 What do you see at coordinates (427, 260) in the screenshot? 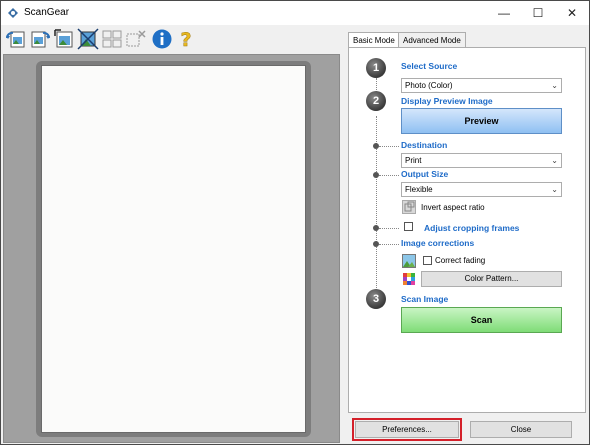
I see `correct-fading-checkbox` at bounding box center [427, 260].